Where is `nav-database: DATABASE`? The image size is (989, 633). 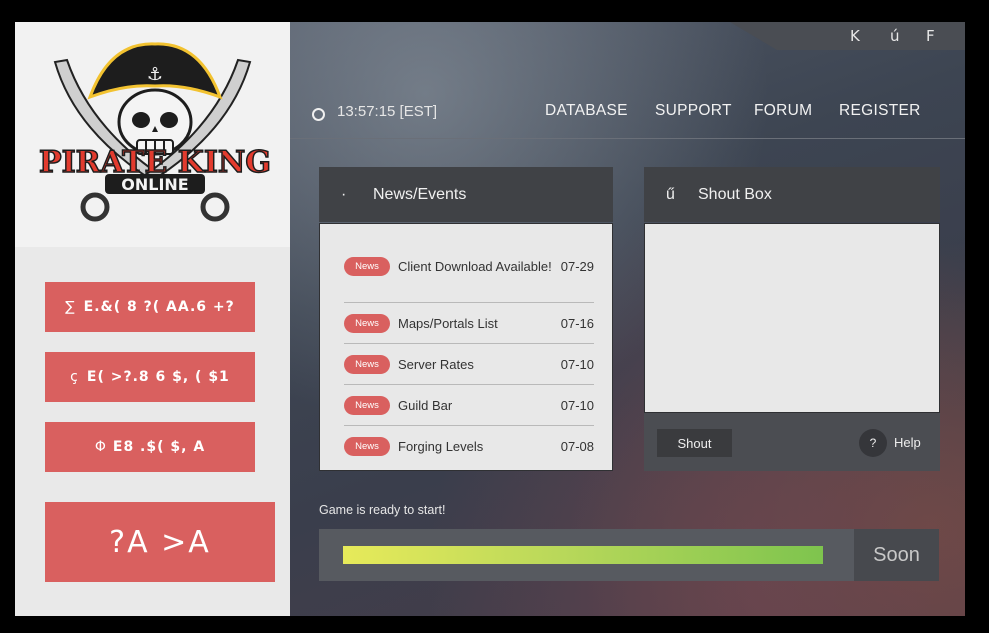
nav-database: DATABASE is located at coordinates (586, 111).